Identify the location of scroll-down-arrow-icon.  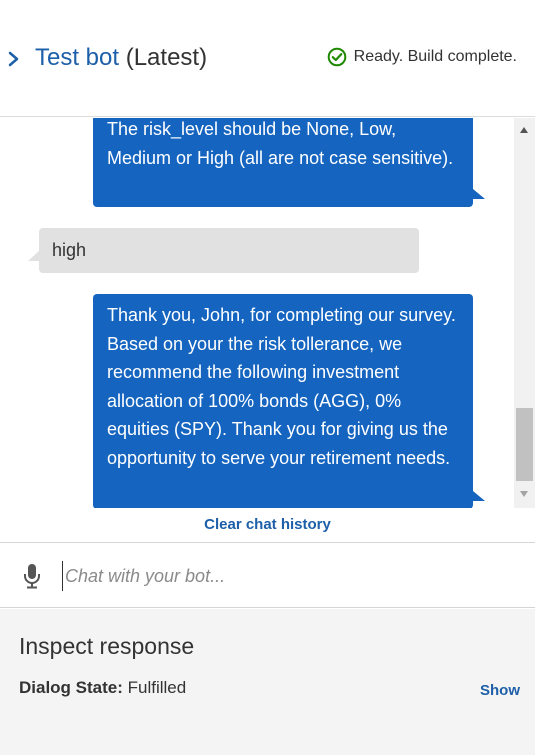
(524, 494).